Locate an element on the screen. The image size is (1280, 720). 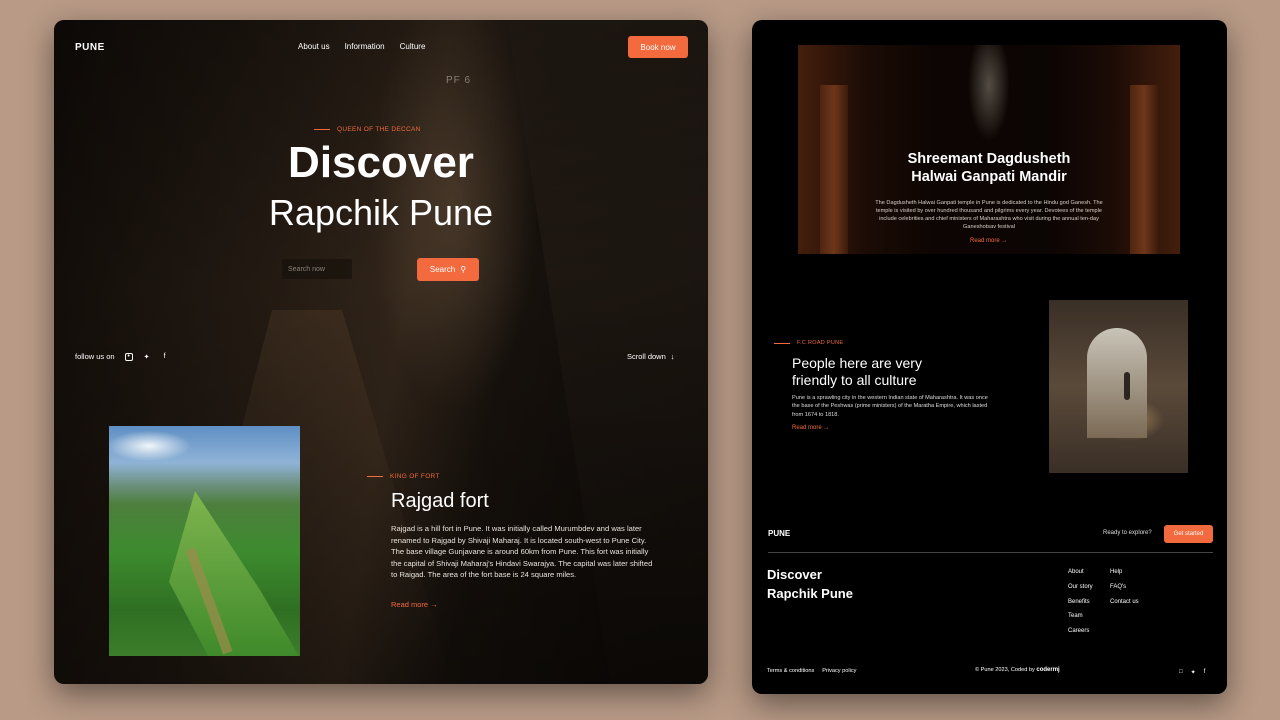
footer-link-team: Team is located at coordinates (1080, 616).